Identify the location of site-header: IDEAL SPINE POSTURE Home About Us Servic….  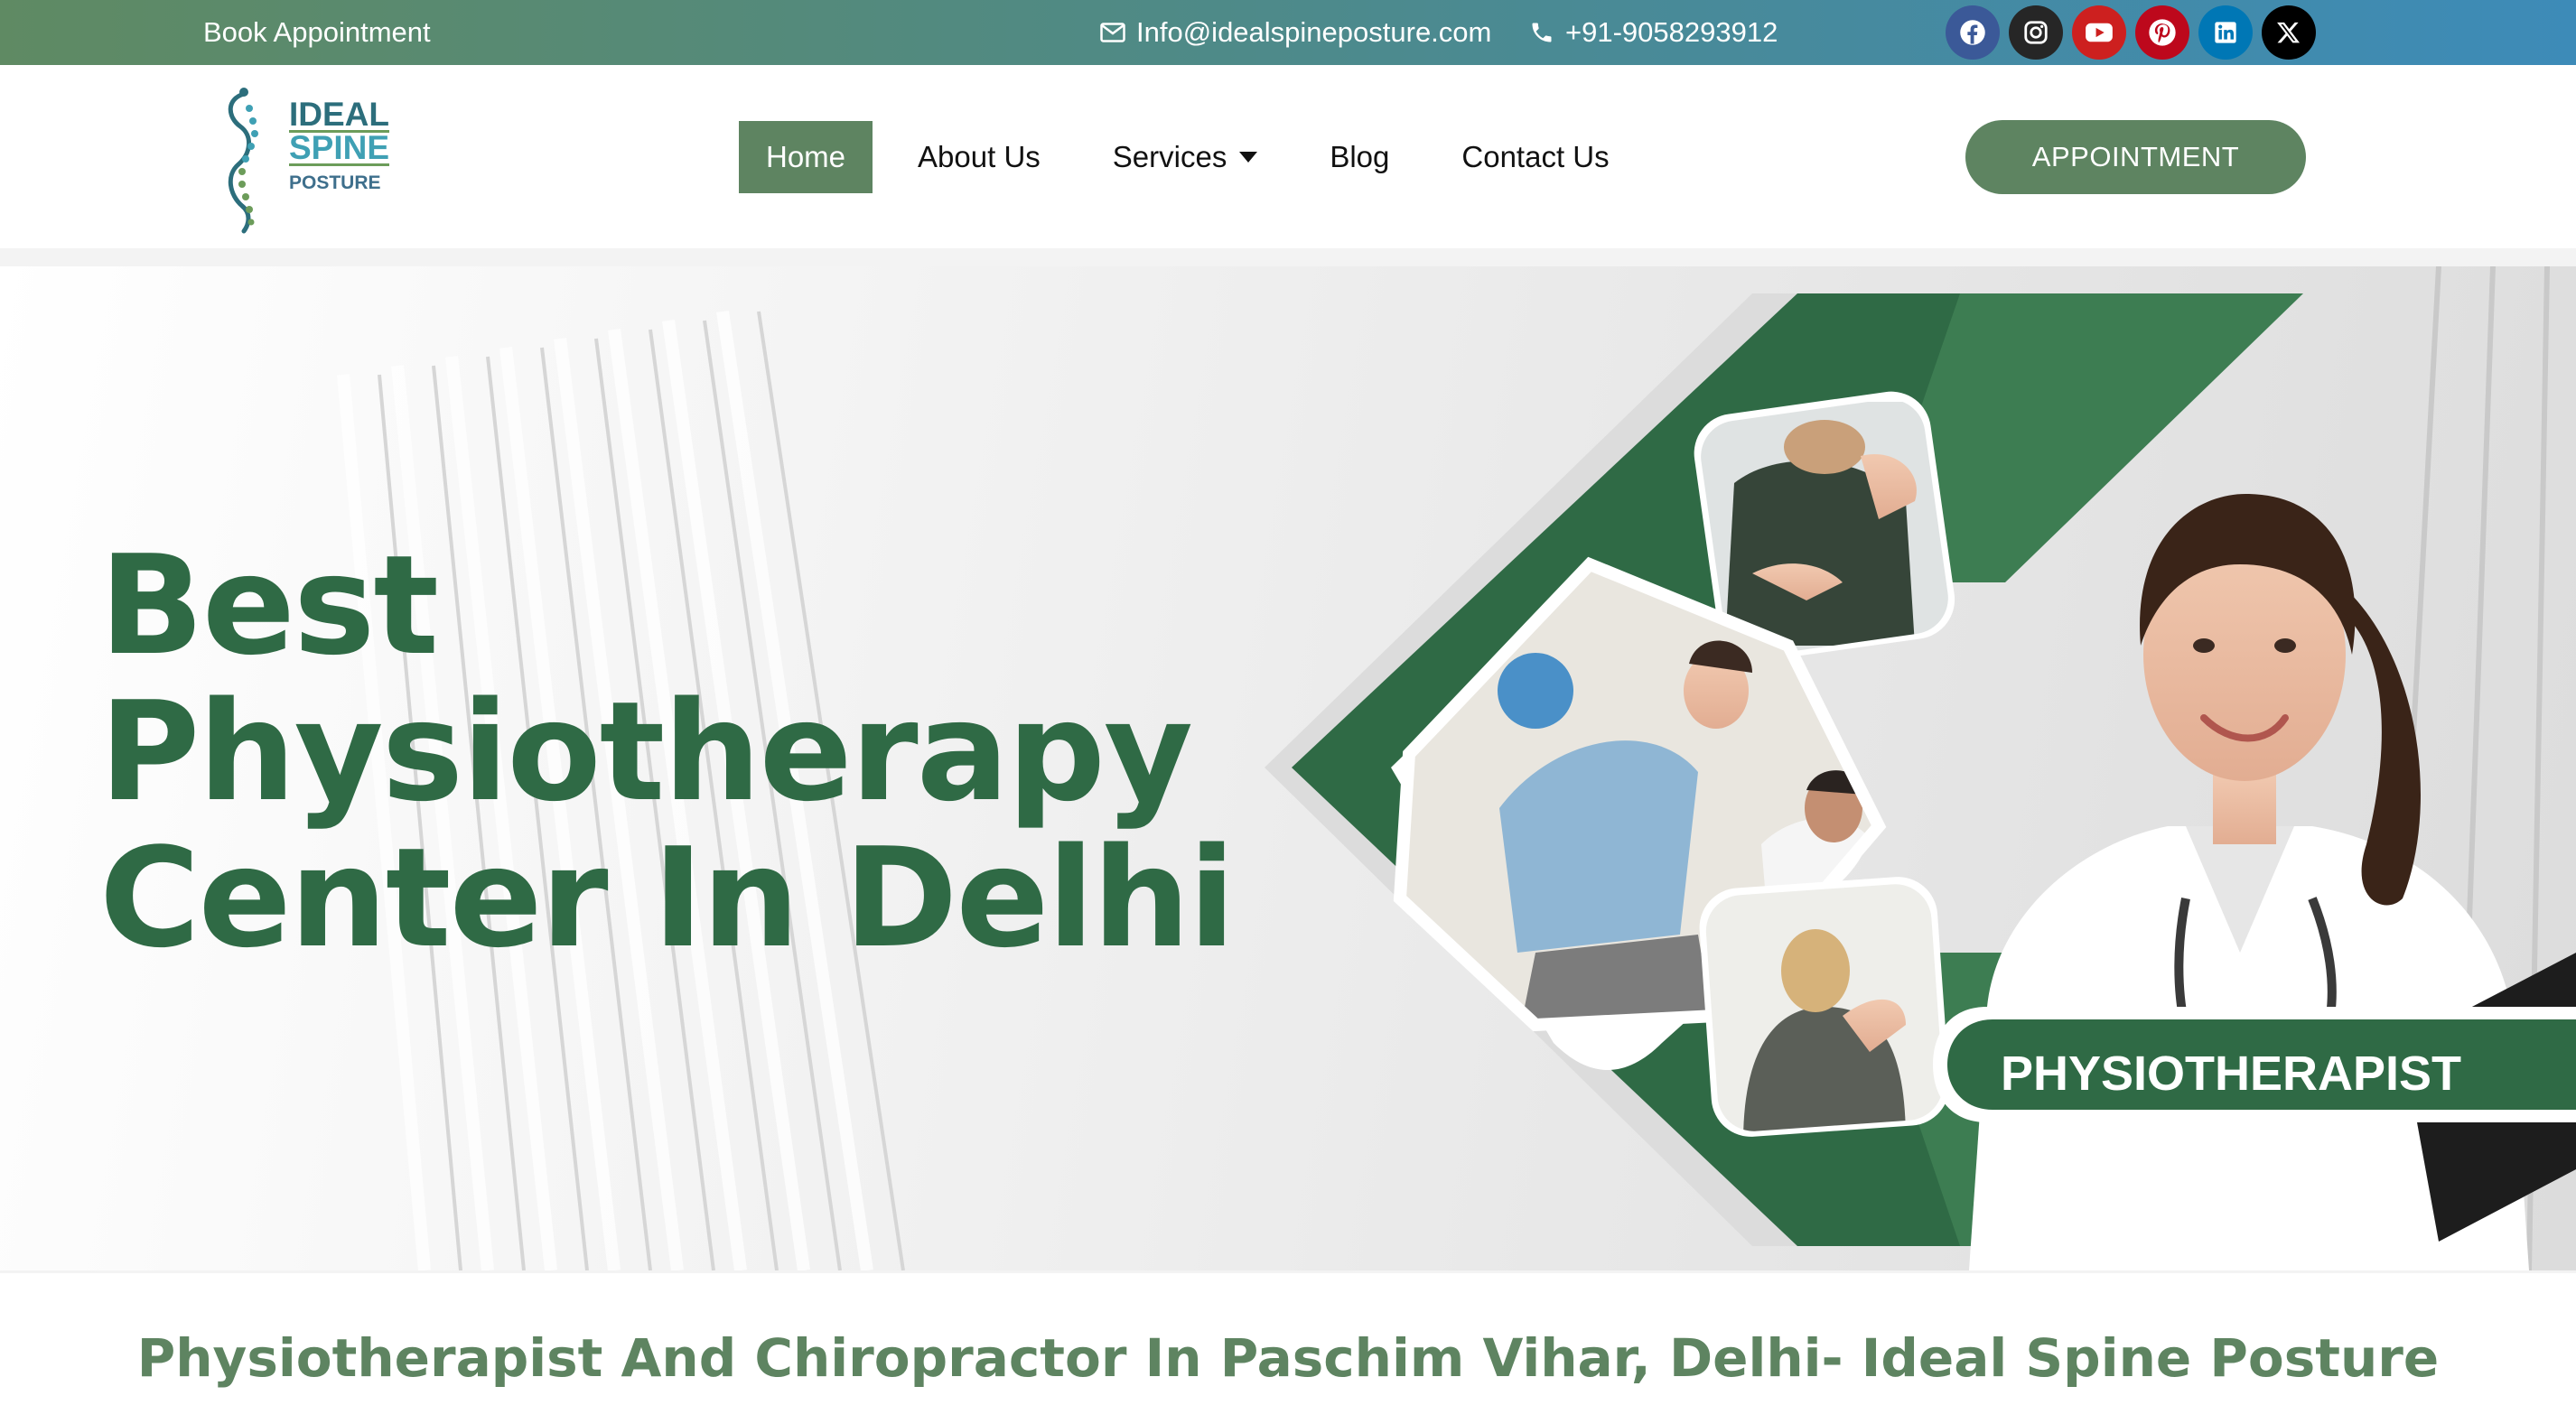
(1288, 156).